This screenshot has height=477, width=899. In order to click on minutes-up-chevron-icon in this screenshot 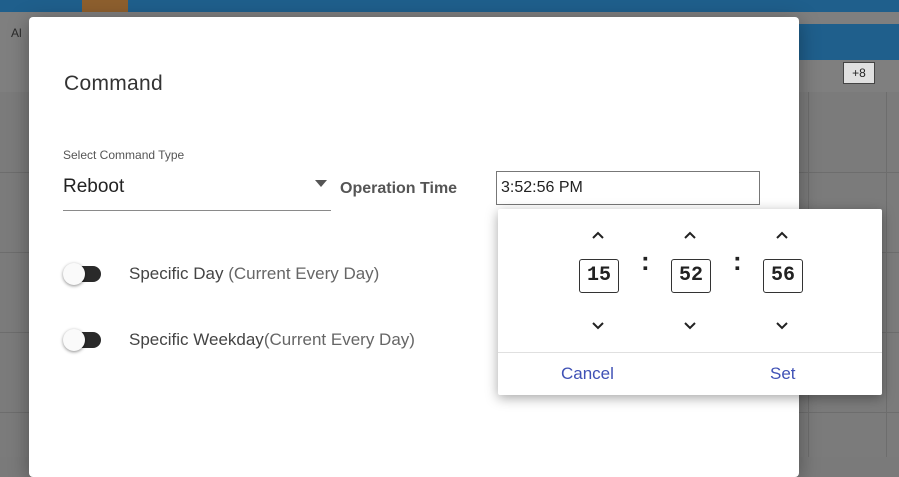, I will do `click(690, 235)`.